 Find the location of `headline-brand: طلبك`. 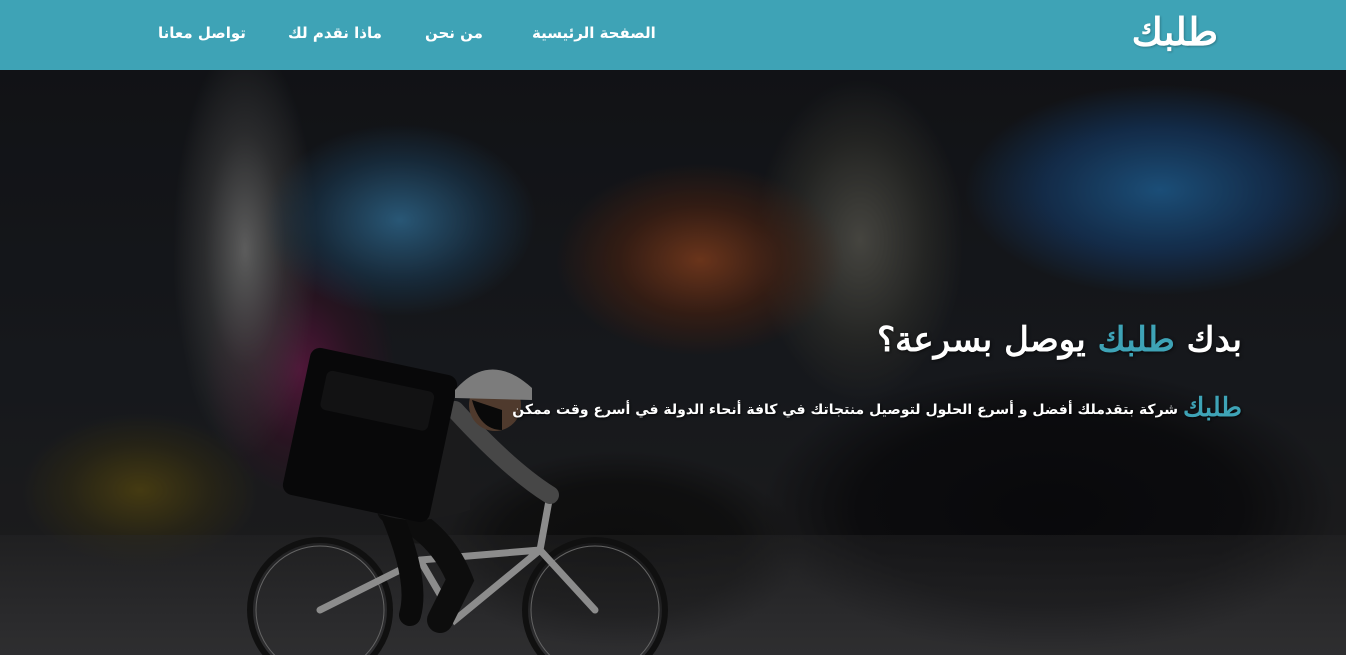

headline-brand: طلبك is located at coordinates (1136, 340).